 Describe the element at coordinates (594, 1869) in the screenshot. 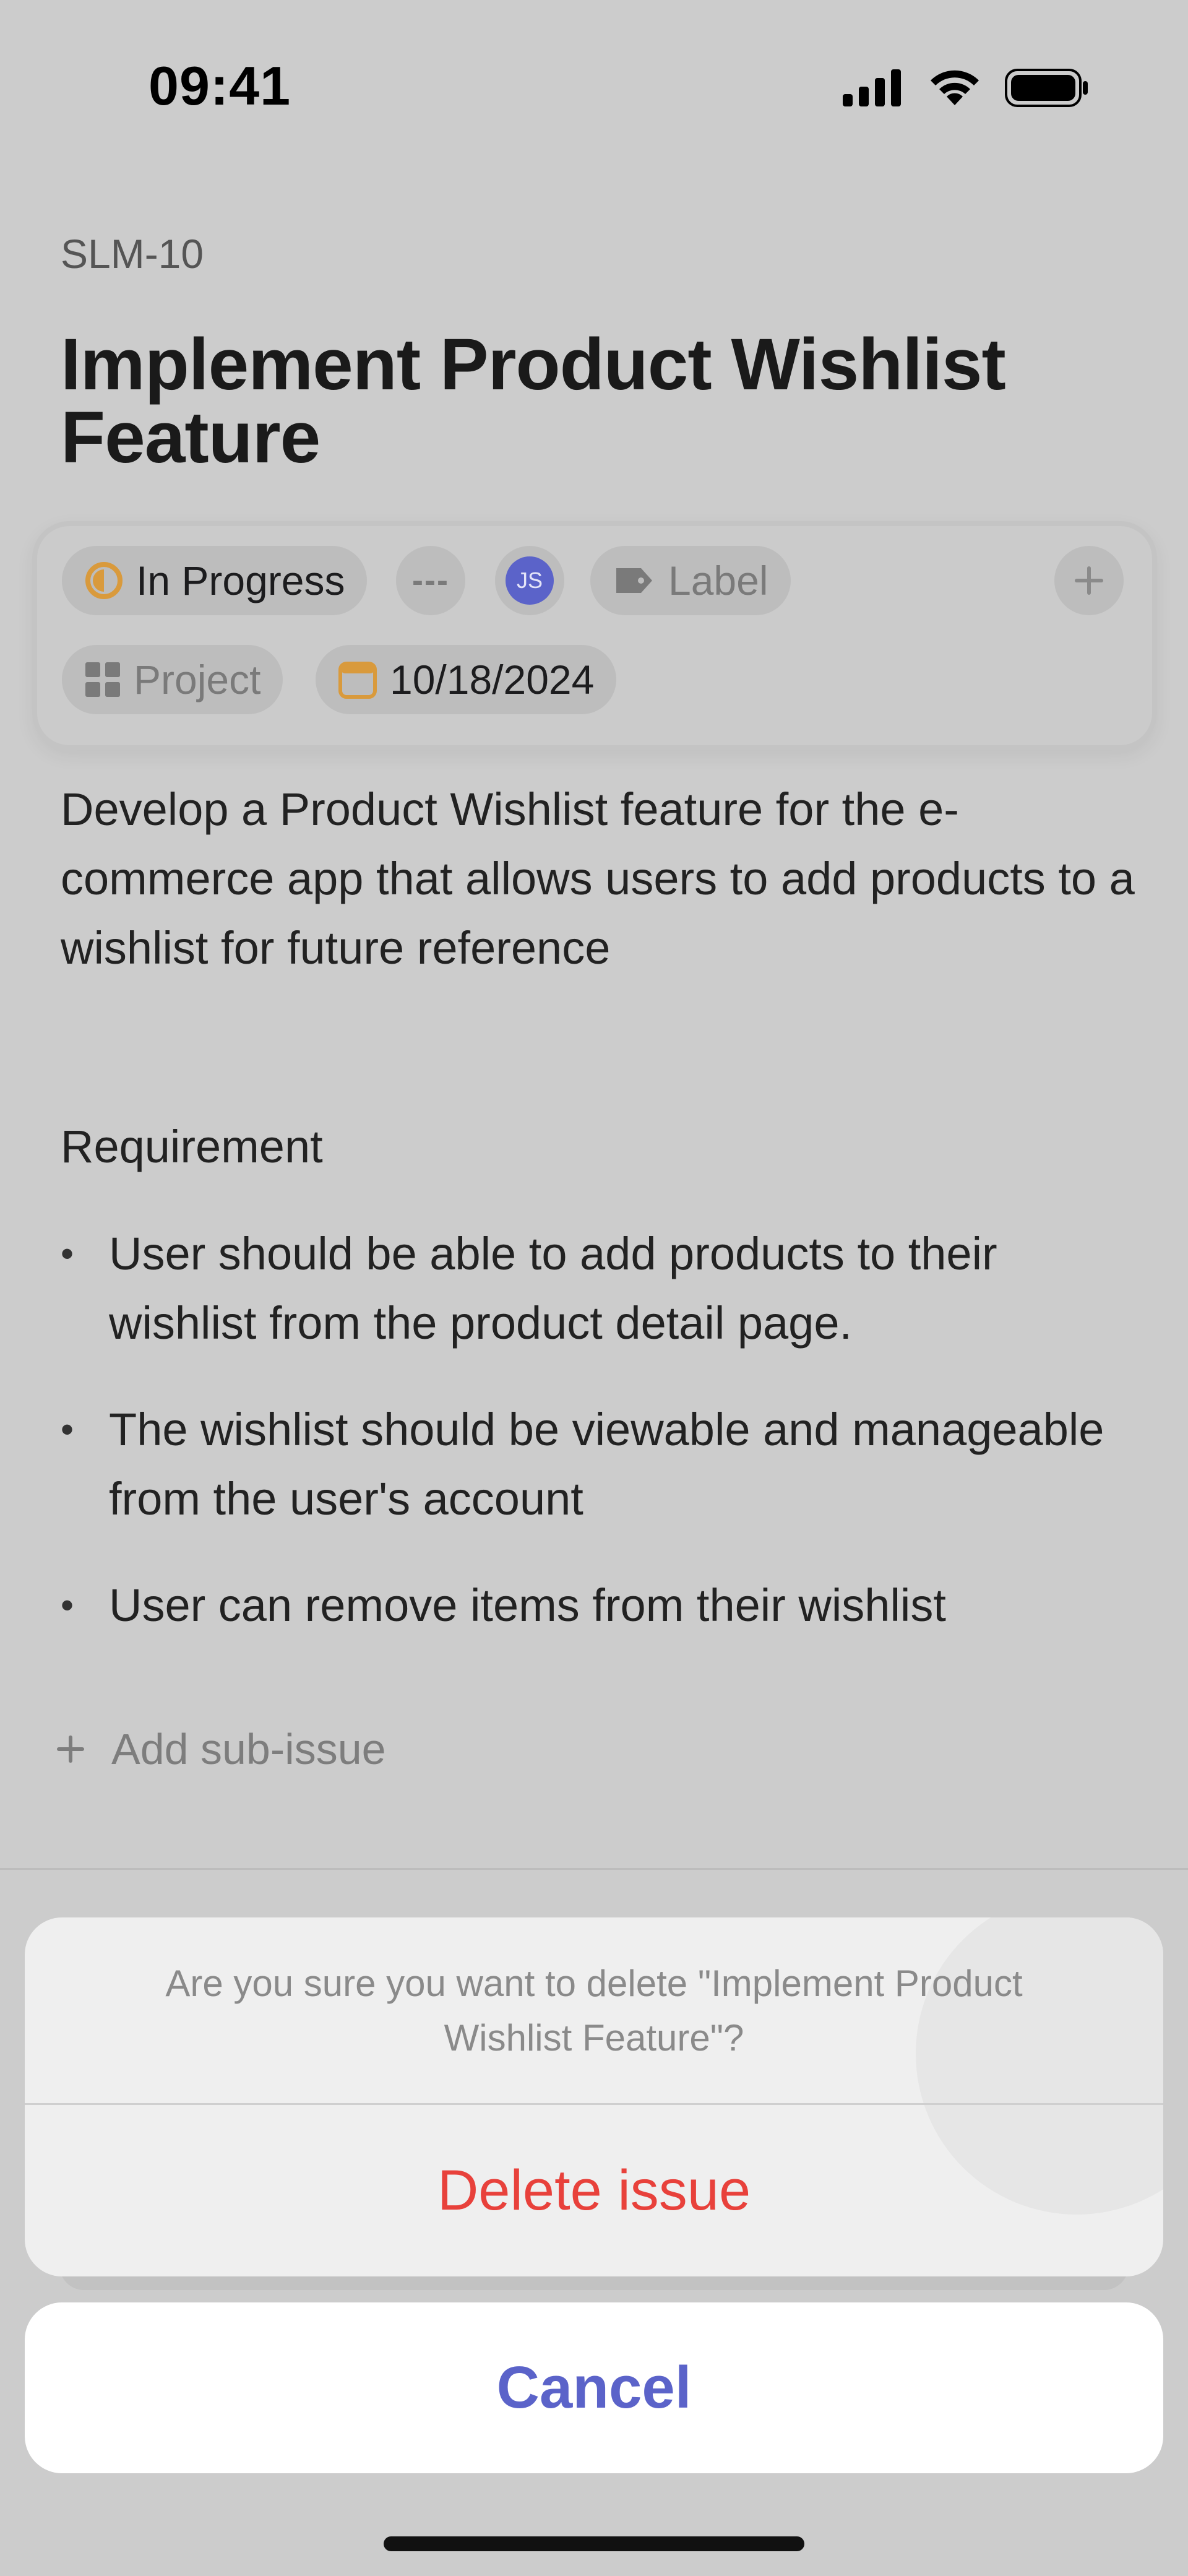

I see `divider` at that location.